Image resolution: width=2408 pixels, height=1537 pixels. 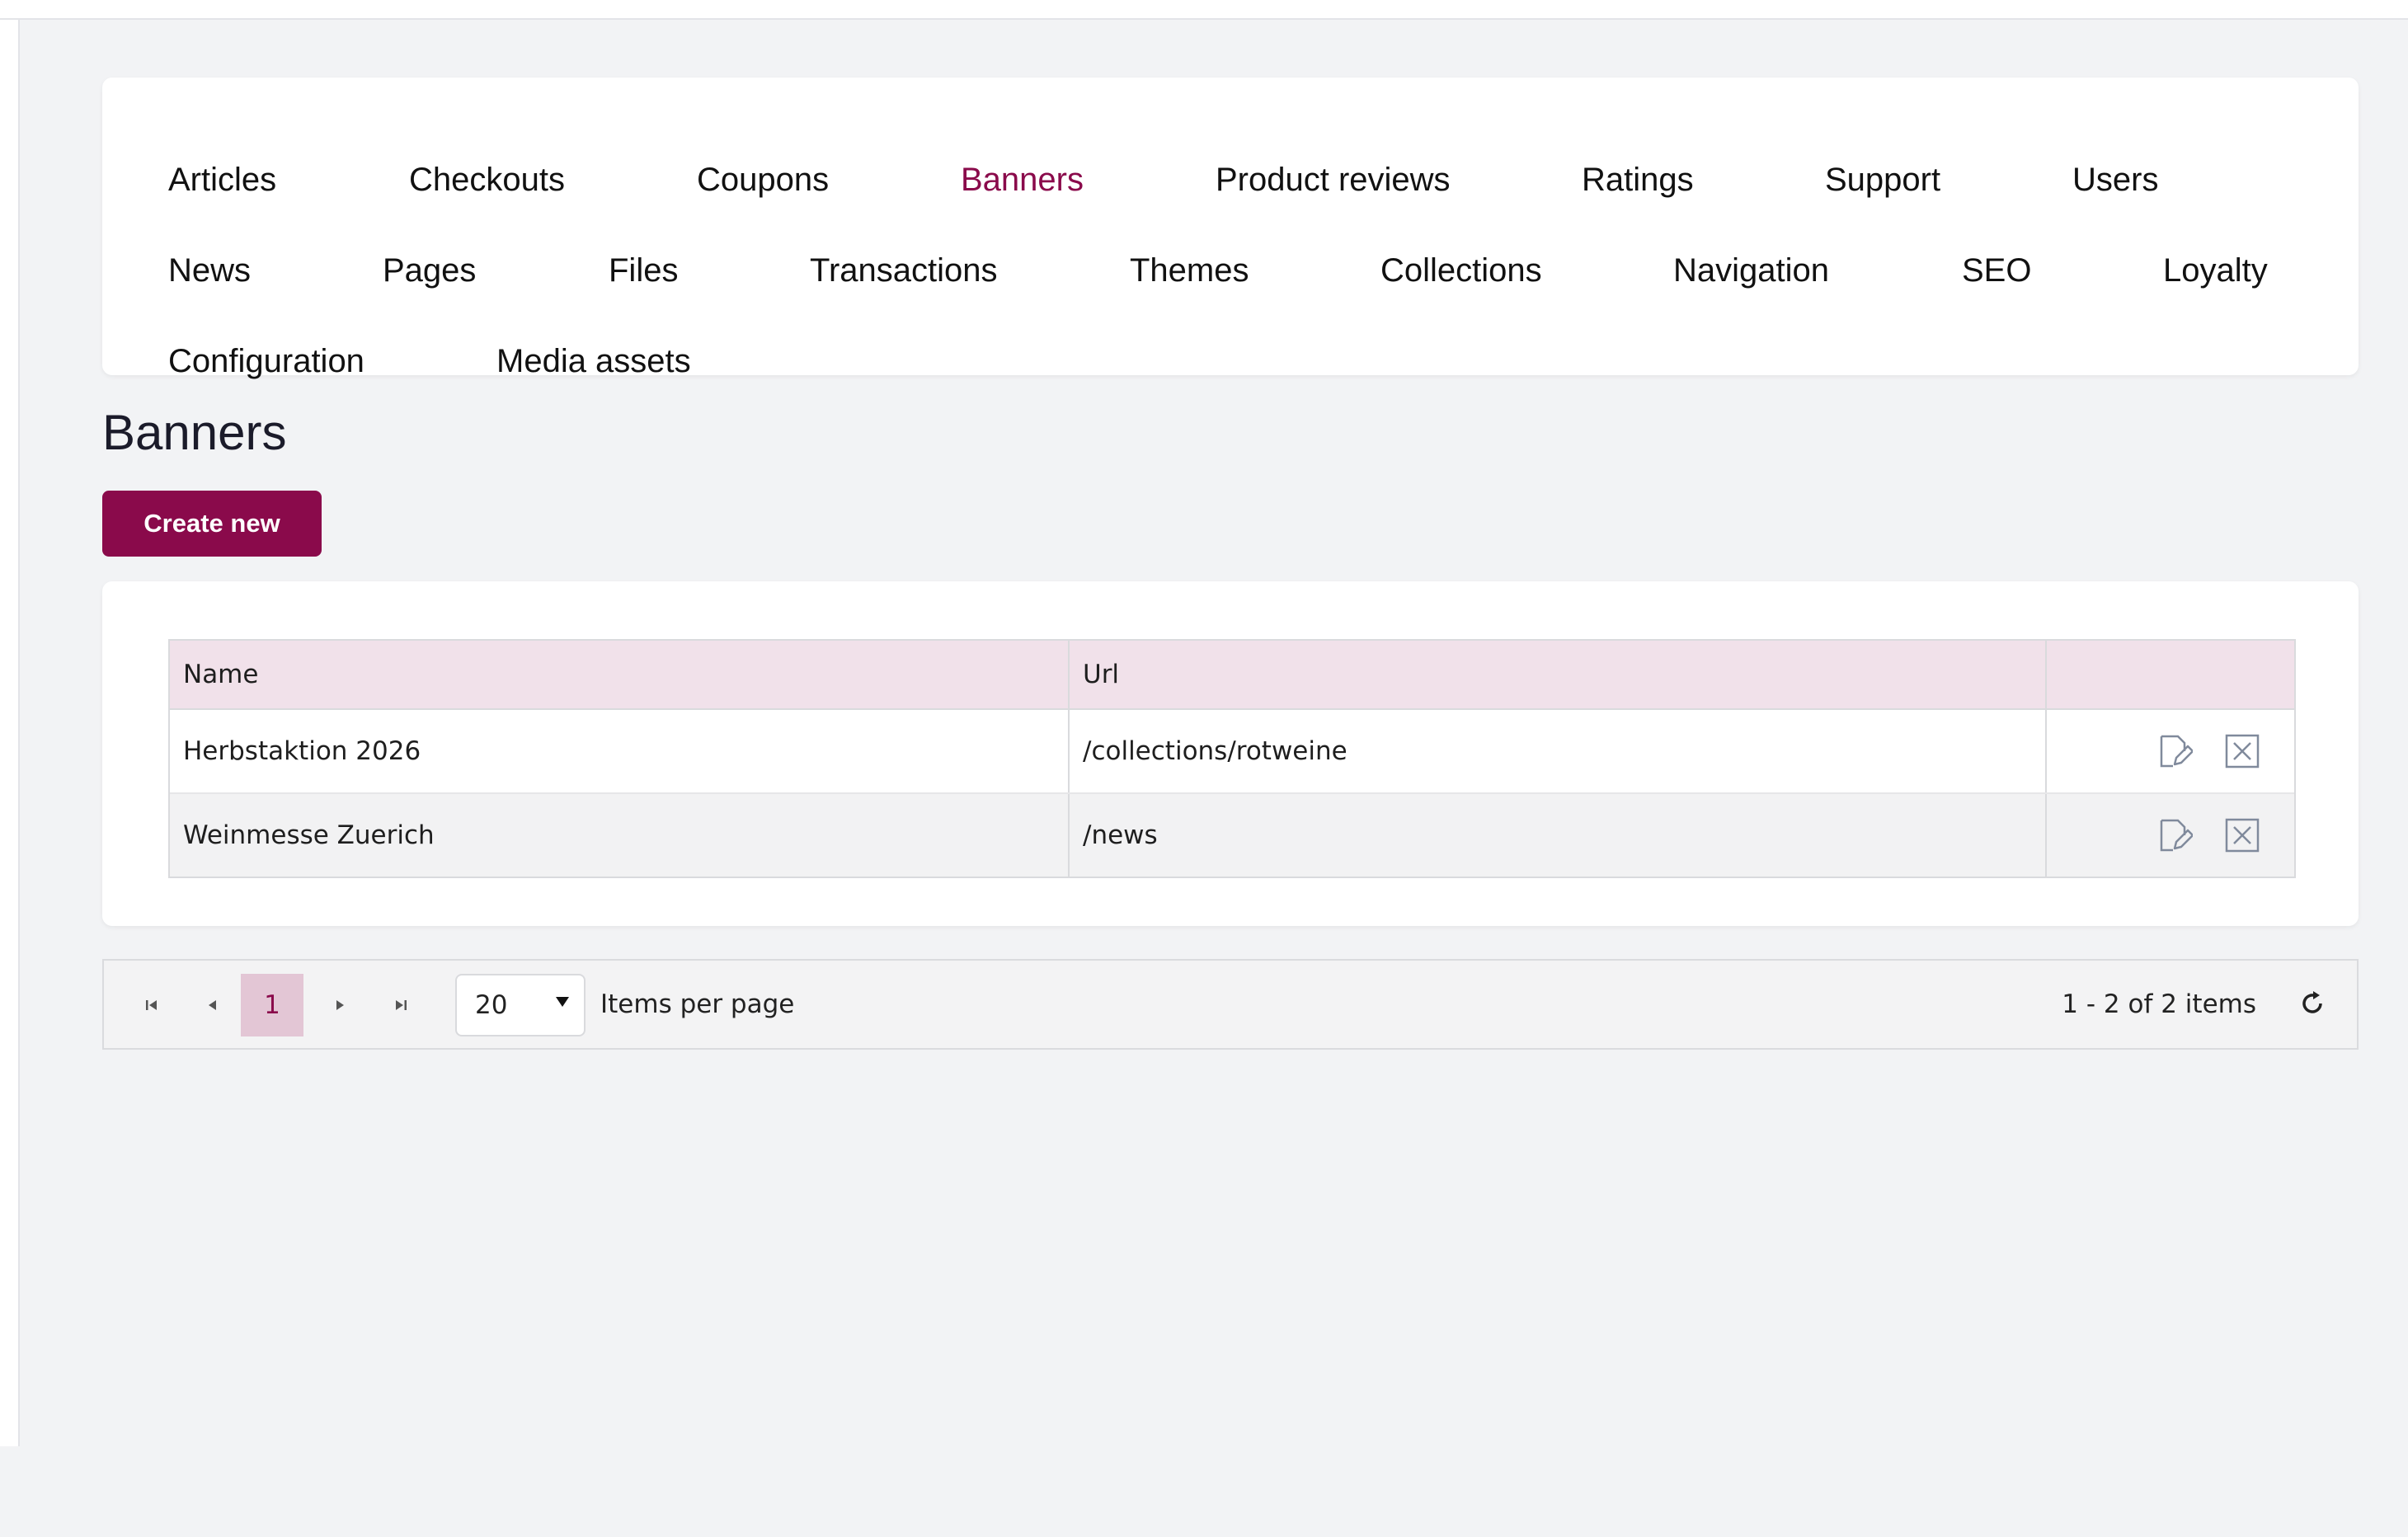 What do you see at coordinates (2312, 1003) in the screenshot?
I see `refresh-icon` at bounding box center [2312, 1003].